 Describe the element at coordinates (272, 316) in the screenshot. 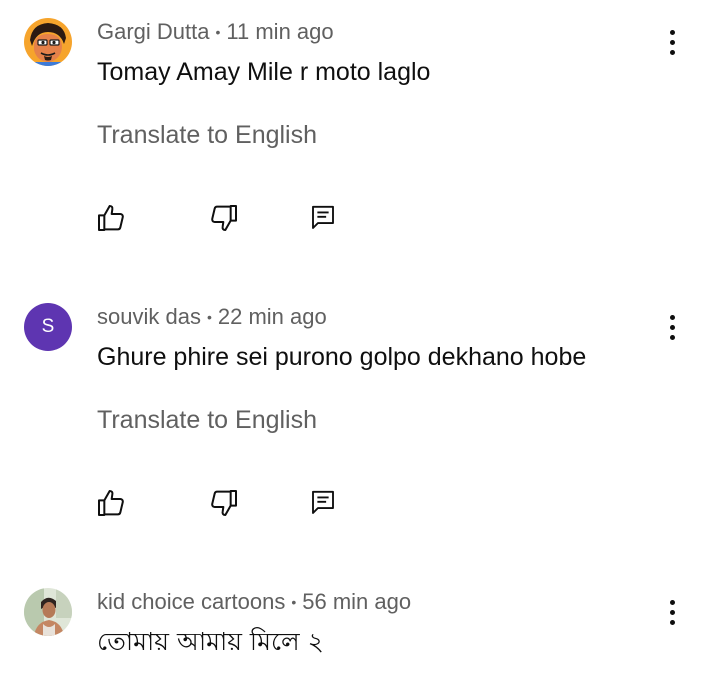

I see `timestamp: 22 min ago` at that location.